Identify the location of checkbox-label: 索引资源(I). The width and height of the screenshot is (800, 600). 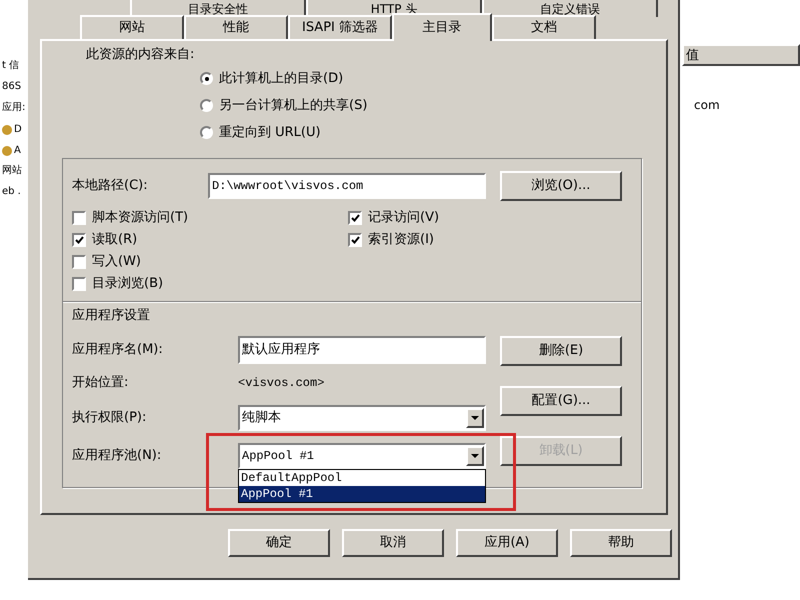
(401, 240).